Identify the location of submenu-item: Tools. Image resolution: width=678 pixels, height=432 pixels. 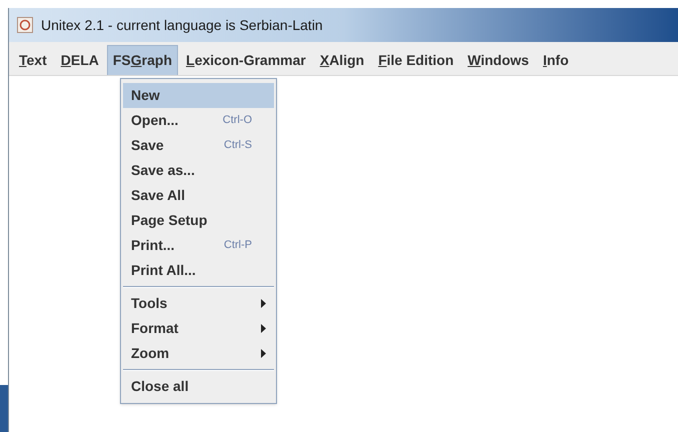
(198, 303).